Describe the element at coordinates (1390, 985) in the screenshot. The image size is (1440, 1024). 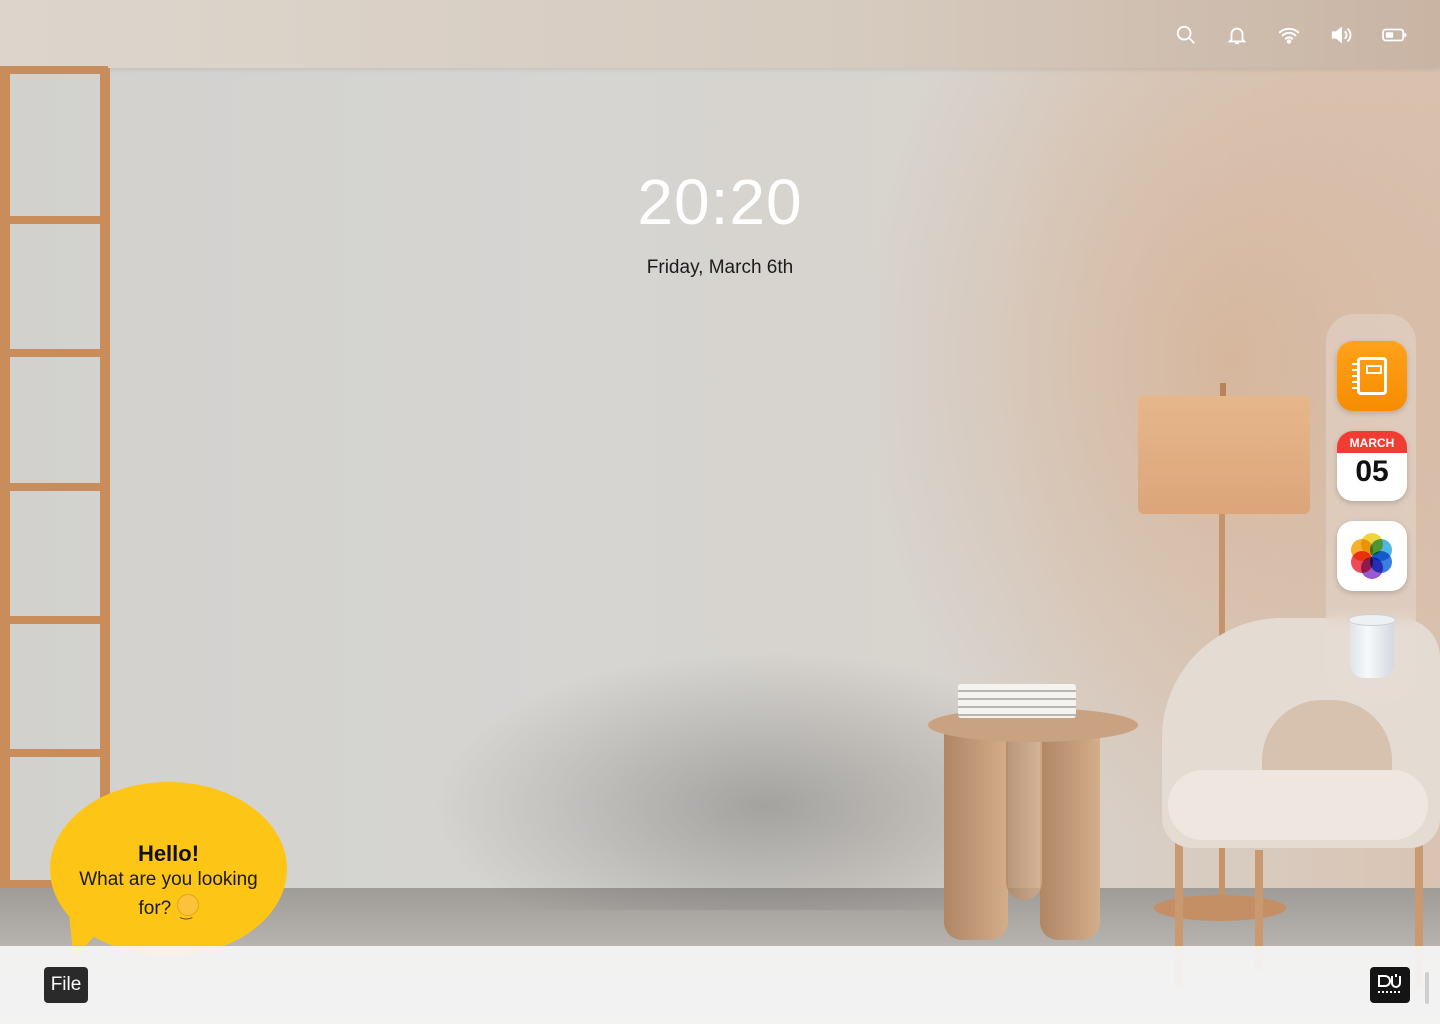
I see `brand-logo-icon` at that location.